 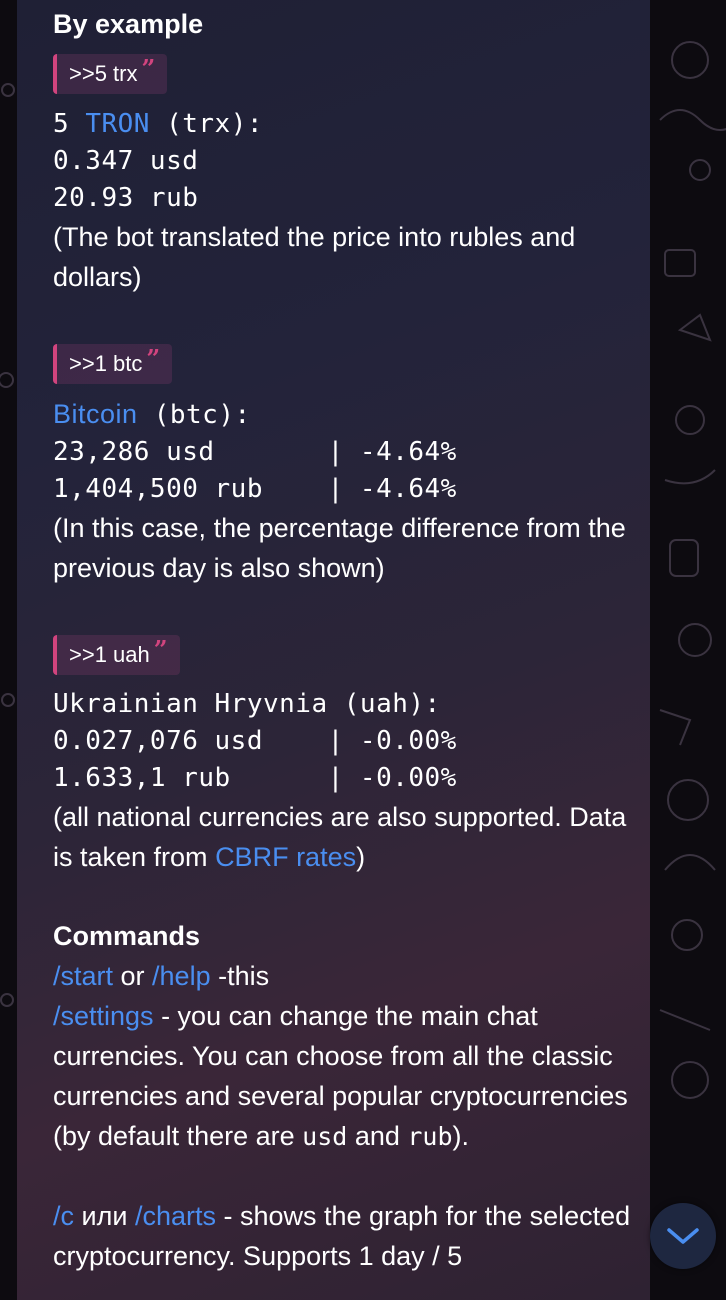 What do you see at coordinates (103, 1016) in the screenshot?
I see `settings-command-link: /settings` at bounding box center [103, 1016].